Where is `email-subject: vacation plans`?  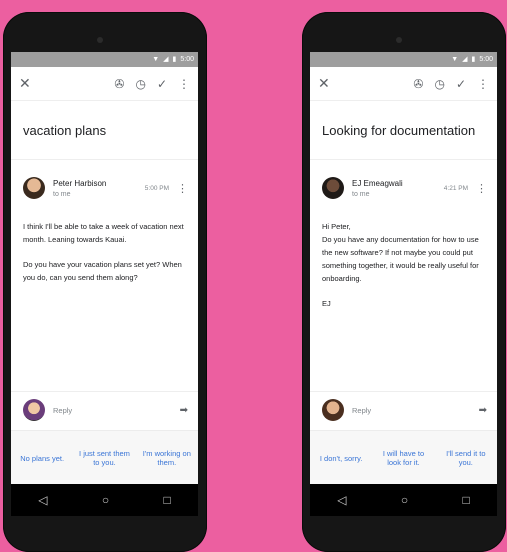 email-subject: vacation plans is located at coordinates (104, 130).